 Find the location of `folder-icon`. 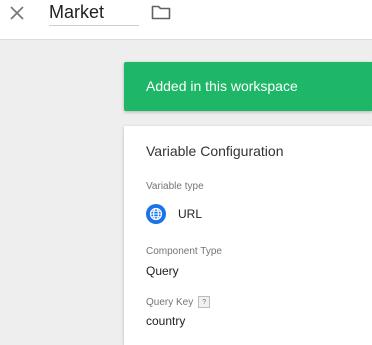

folder-icon is located at coordinates (161, 12).